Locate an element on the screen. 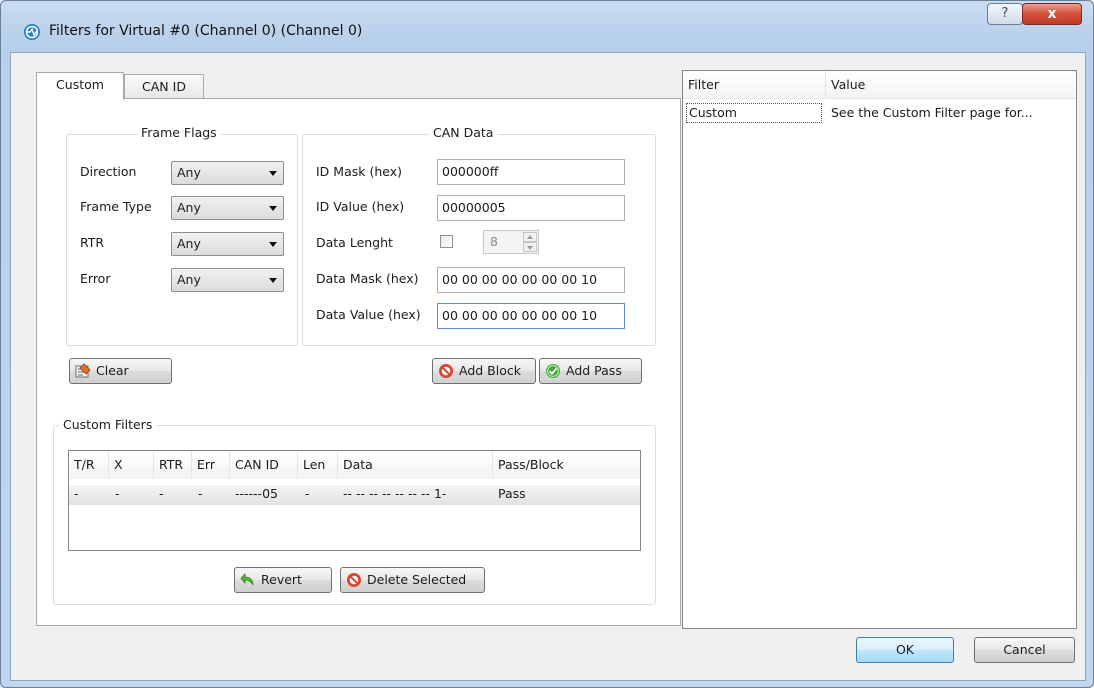 The image size is (1094, 688). cell-rtr: - is located at coordinates (161, 493).